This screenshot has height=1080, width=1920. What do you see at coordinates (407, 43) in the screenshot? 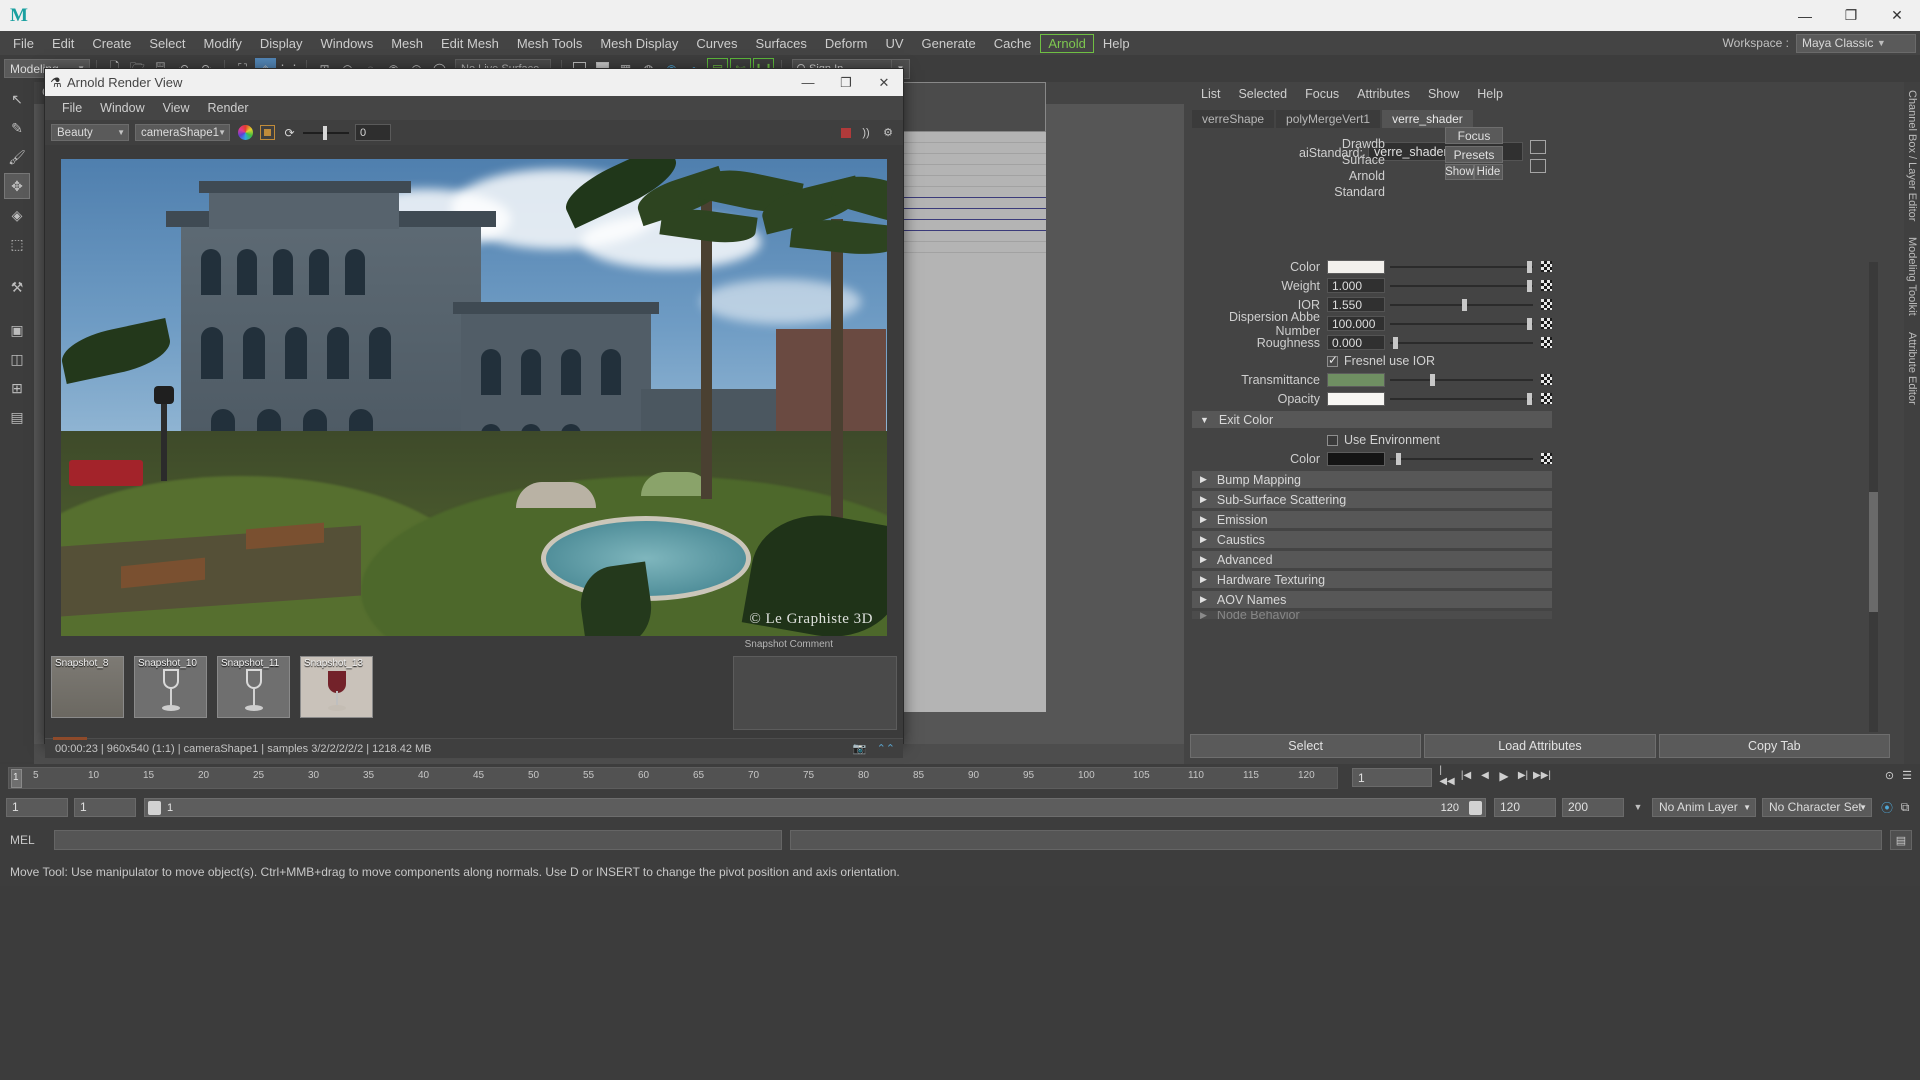
I see `menu-mesh: Mesh` at bounding box center [407, 43].